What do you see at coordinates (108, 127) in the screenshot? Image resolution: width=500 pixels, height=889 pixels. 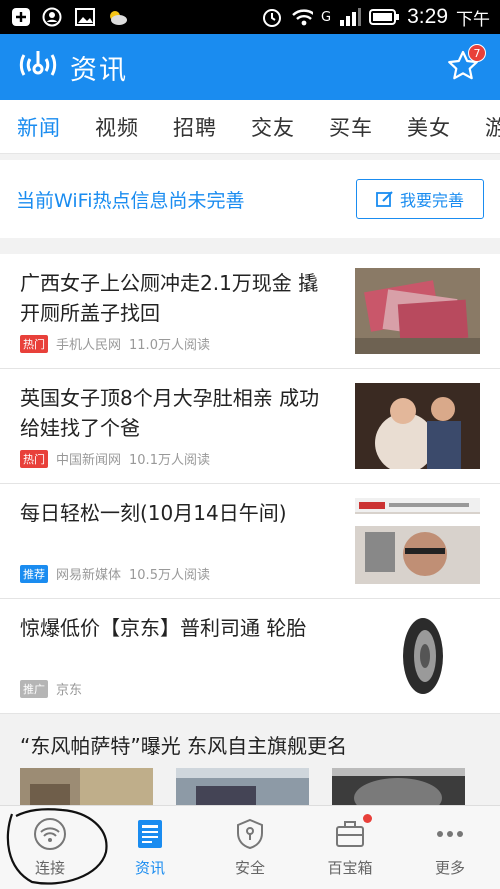 I see `tab-video: 视频` at bounding box center [108, 127].